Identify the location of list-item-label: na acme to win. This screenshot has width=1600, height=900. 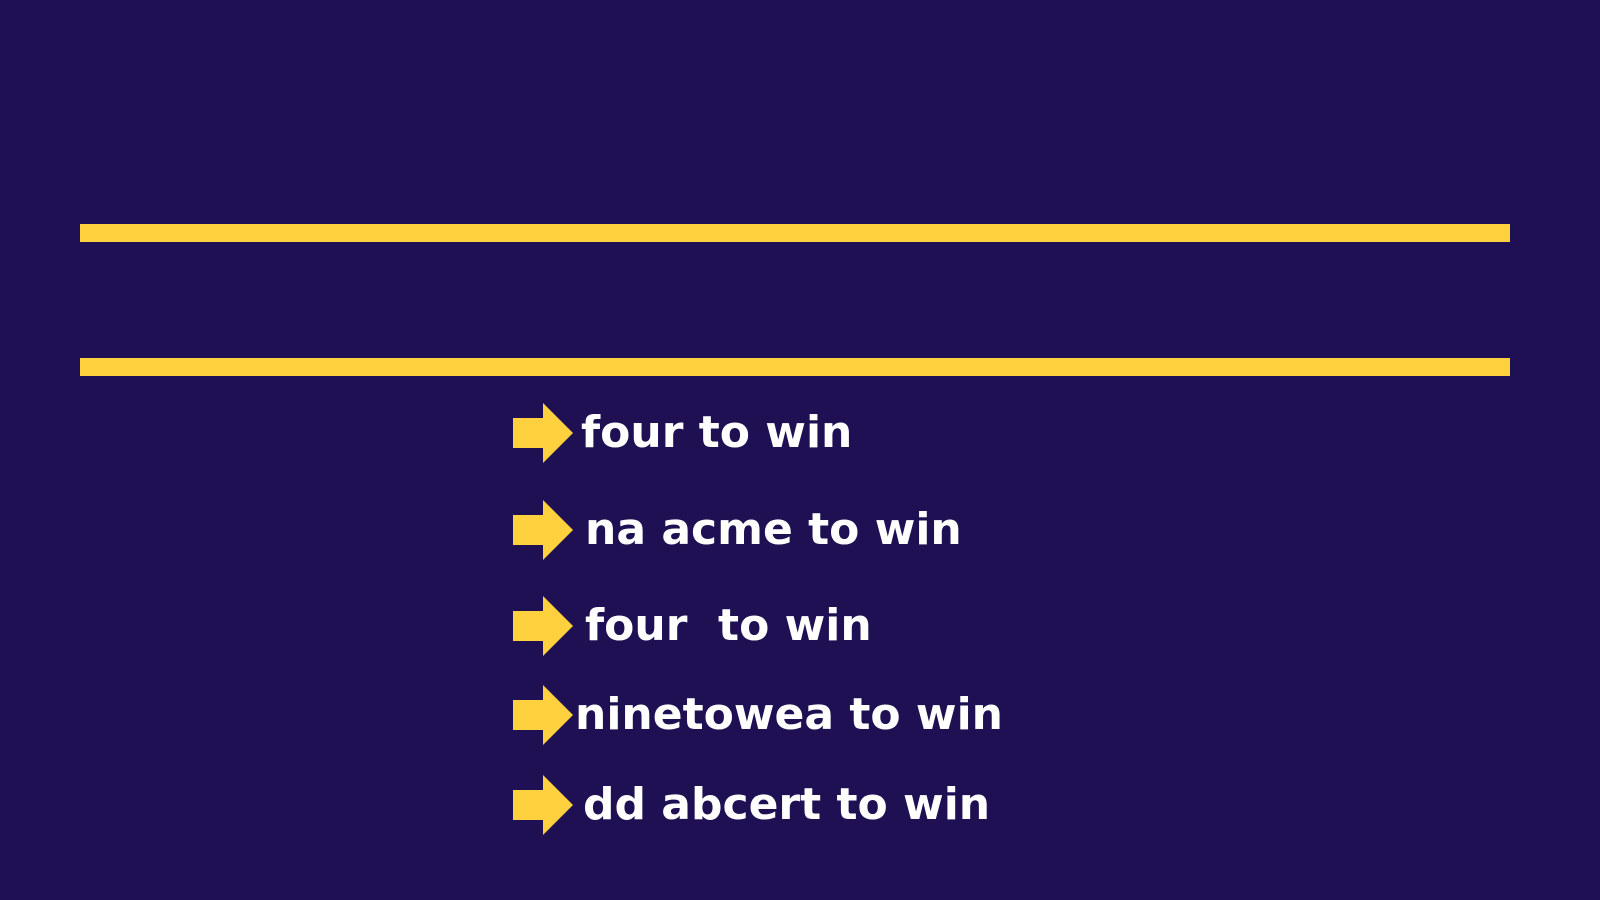
(773, 529).